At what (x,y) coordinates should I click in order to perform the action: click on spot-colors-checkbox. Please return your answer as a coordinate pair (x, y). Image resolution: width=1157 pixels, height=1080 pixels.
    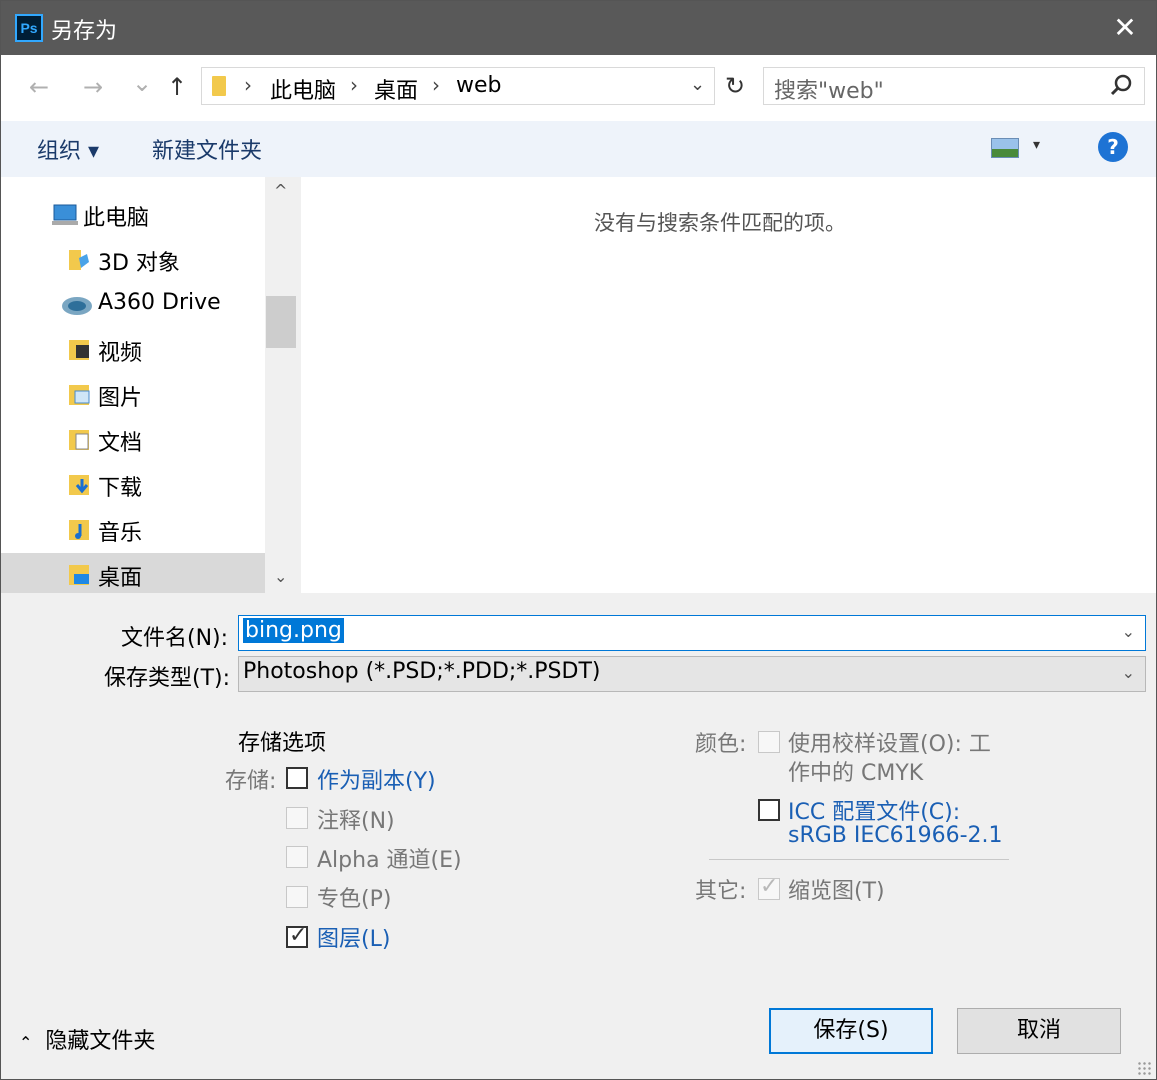
    Looking at the image, I should click on (297, 897).